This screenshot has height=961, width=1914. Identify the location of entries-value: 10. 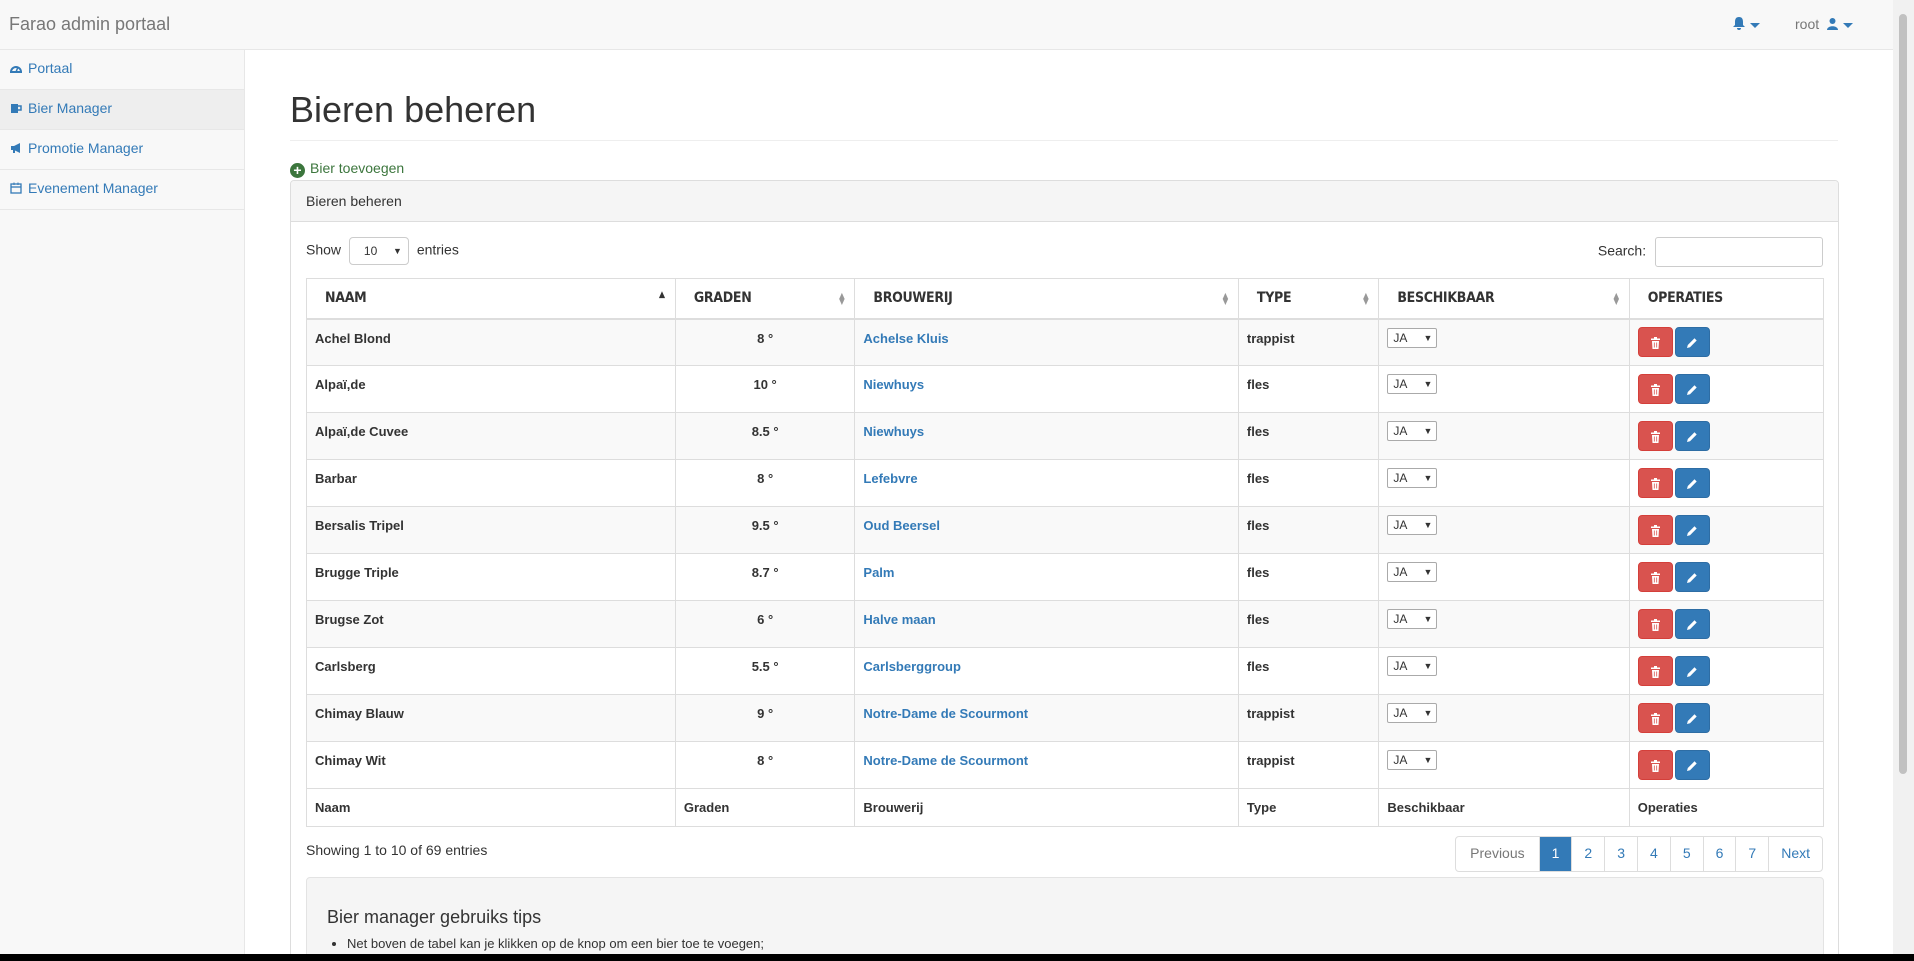
(370, 251).